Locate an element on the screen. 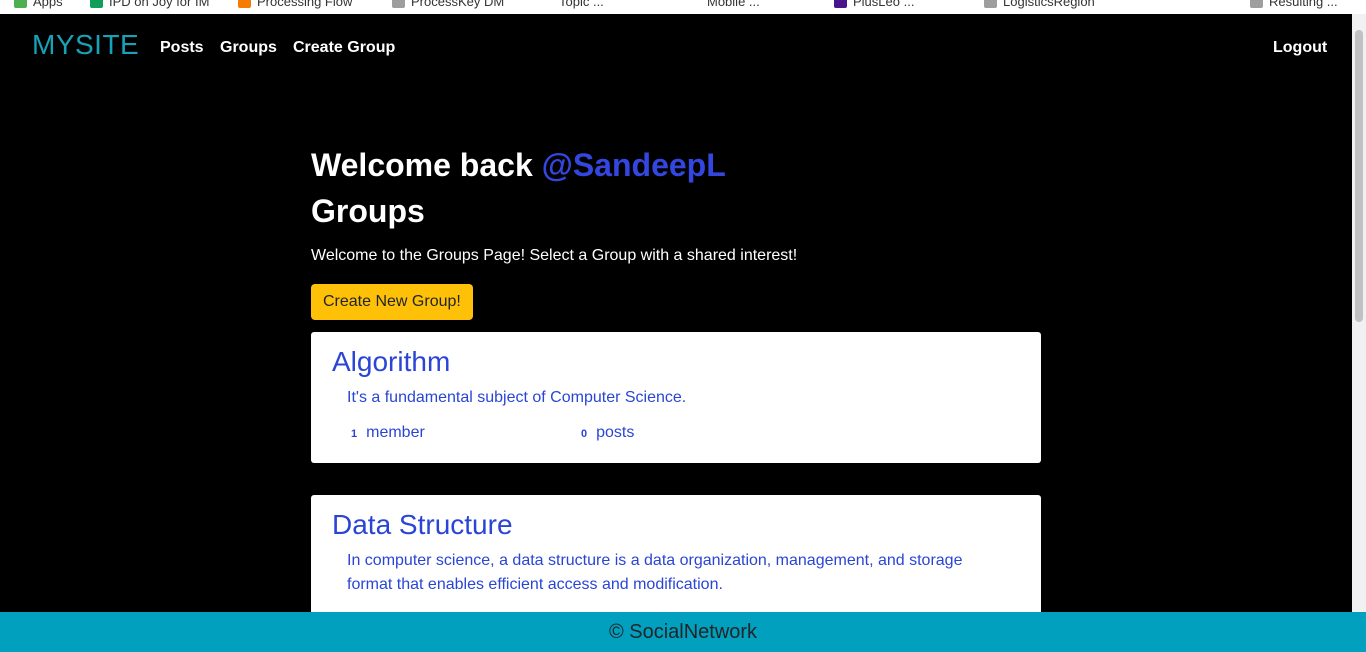 Image resolution: width=1366 pixels, height=652 pixels. scrollbar-thumb is located at coordinates (1359, 176).